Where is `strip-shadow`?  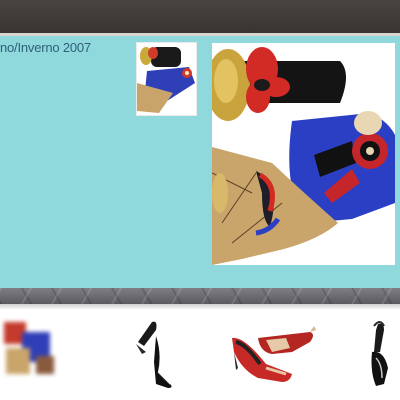
strip-shadow is located at coordinates (200, 307).